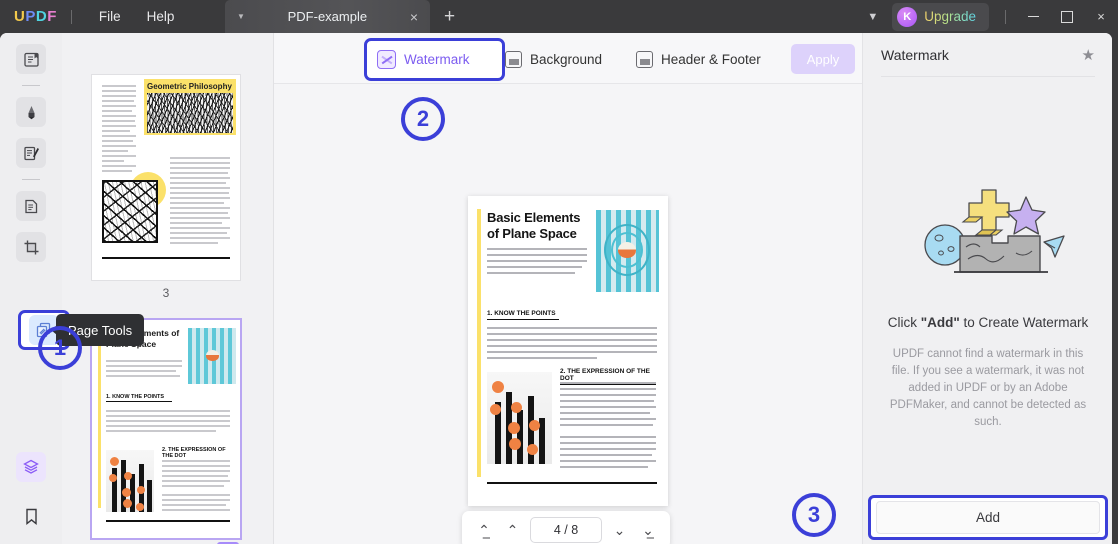 The height and width of the screenshot is (544, 1118). Describe the element at coordinates (513, 530) in the screenshot. I see `previous-page-icon: ⌃` at that location.